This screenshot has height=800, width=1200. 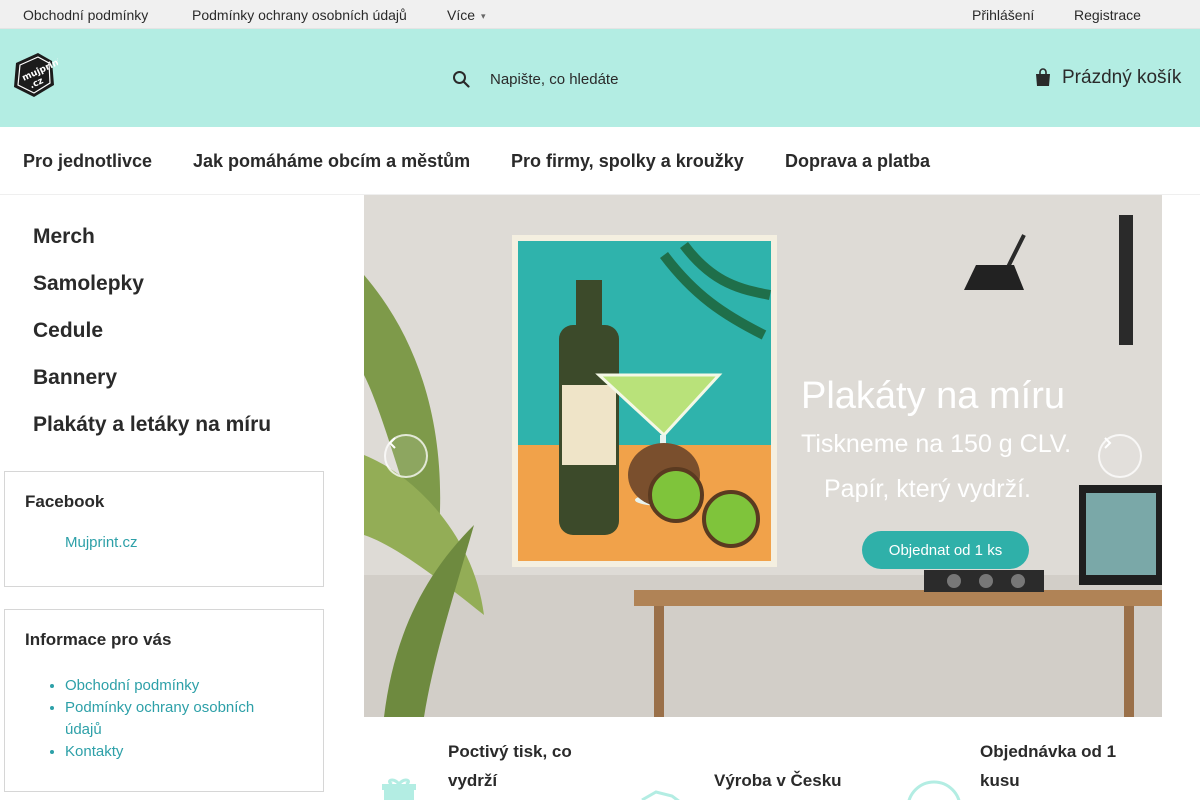 I want to click on register-link: Registrace, so click(x=1107, y=15).